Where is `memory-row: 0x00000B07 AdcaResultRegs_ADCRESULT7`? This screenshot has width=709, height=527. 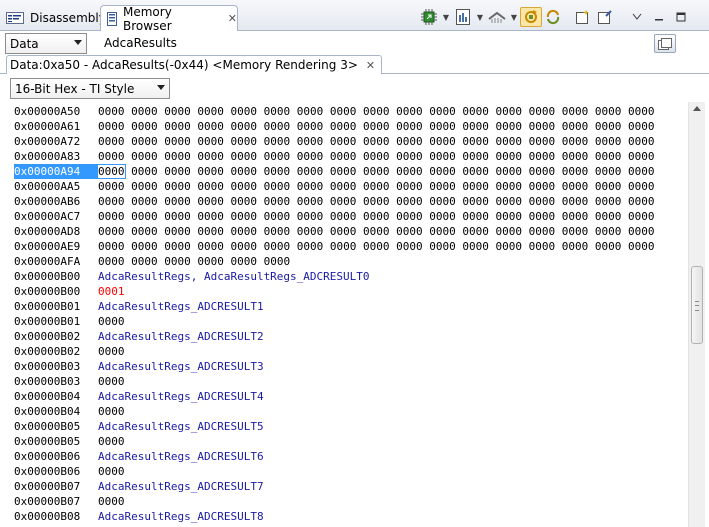
memory-row: 0x00000B07 AdcaResultRegs_ADCRESULT7 is located at coordinates (139, 486).